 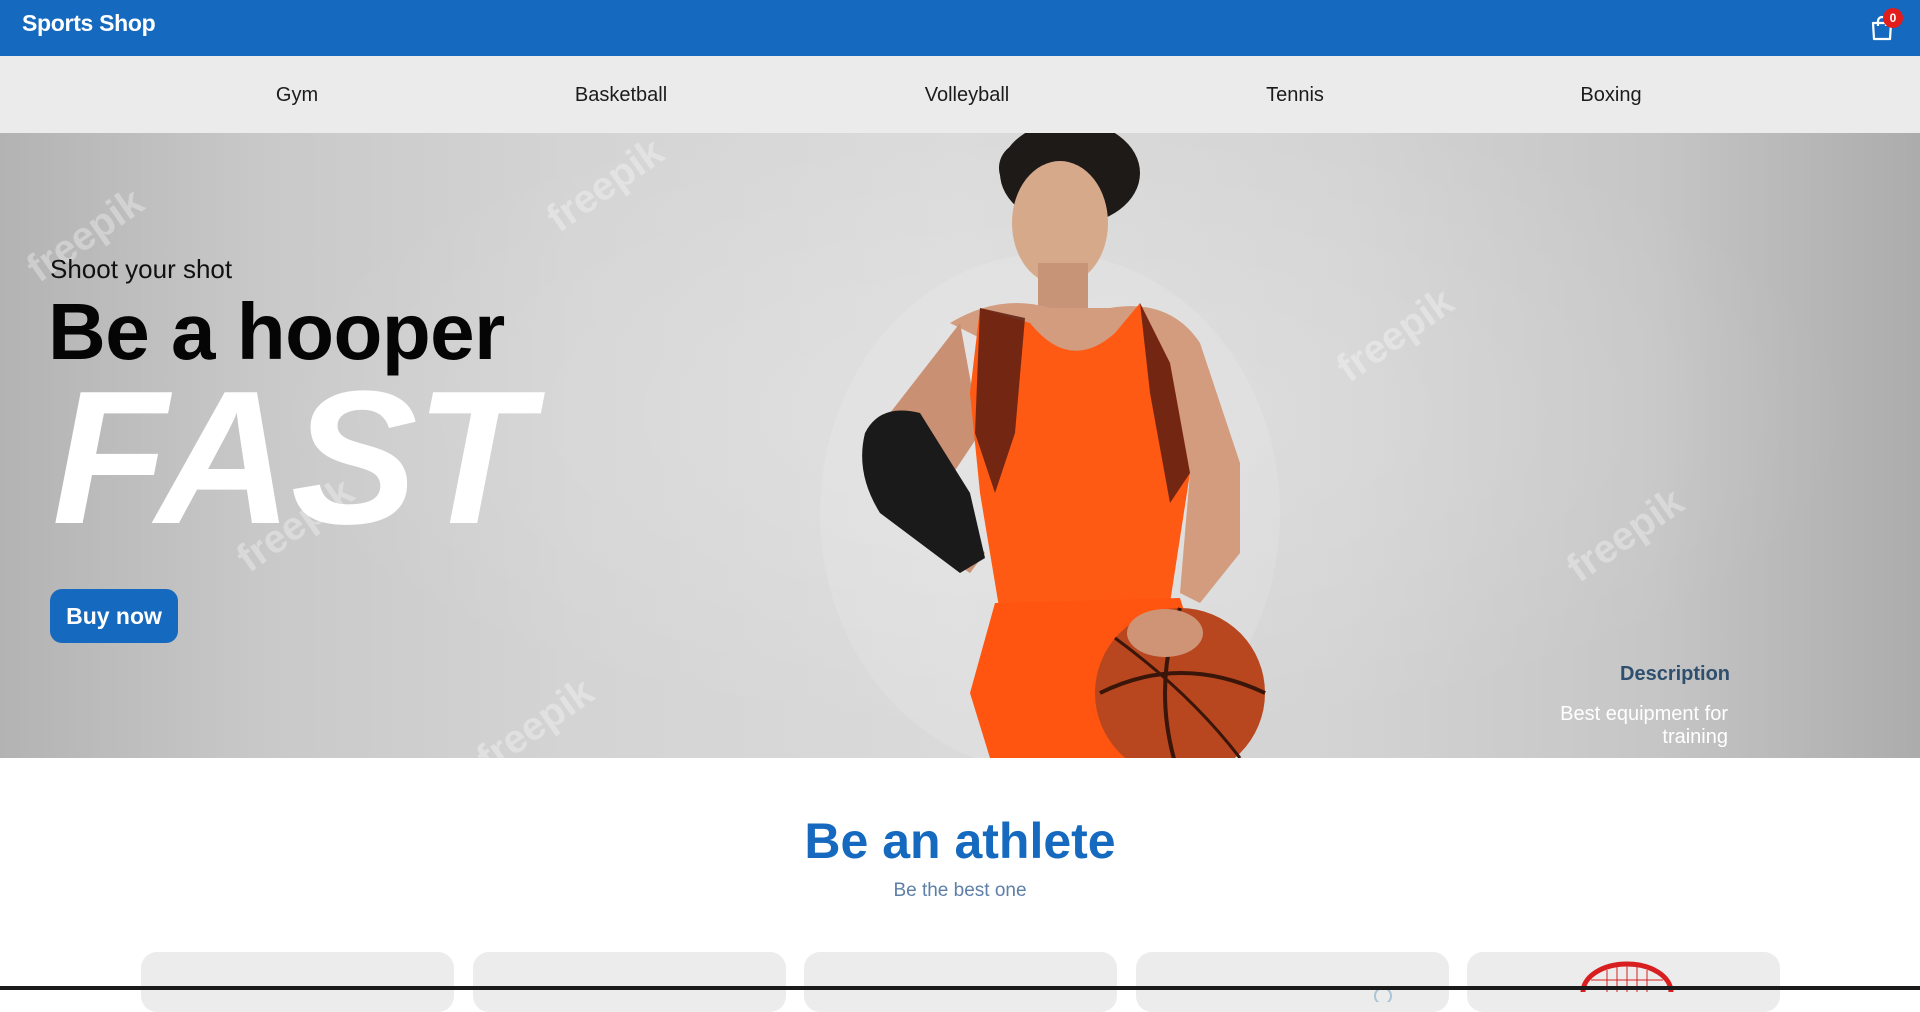 What do you see at coordinates (141, 269) in the screenshot?
I see `hero-subtitle: Shoot your shot` at bounding box center [141, 269].